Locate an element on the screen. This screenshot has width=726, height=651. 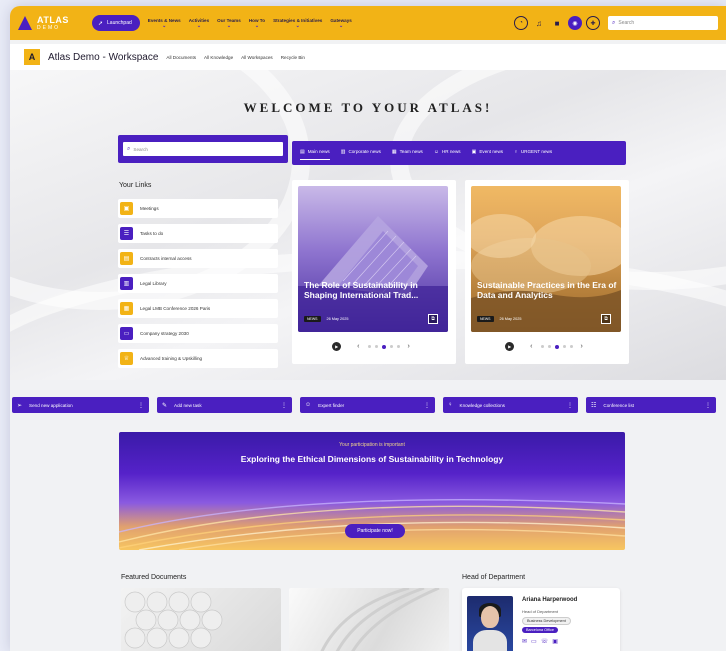
link-all-knowledge: All Knowledge is located at coordinates (218, 57).